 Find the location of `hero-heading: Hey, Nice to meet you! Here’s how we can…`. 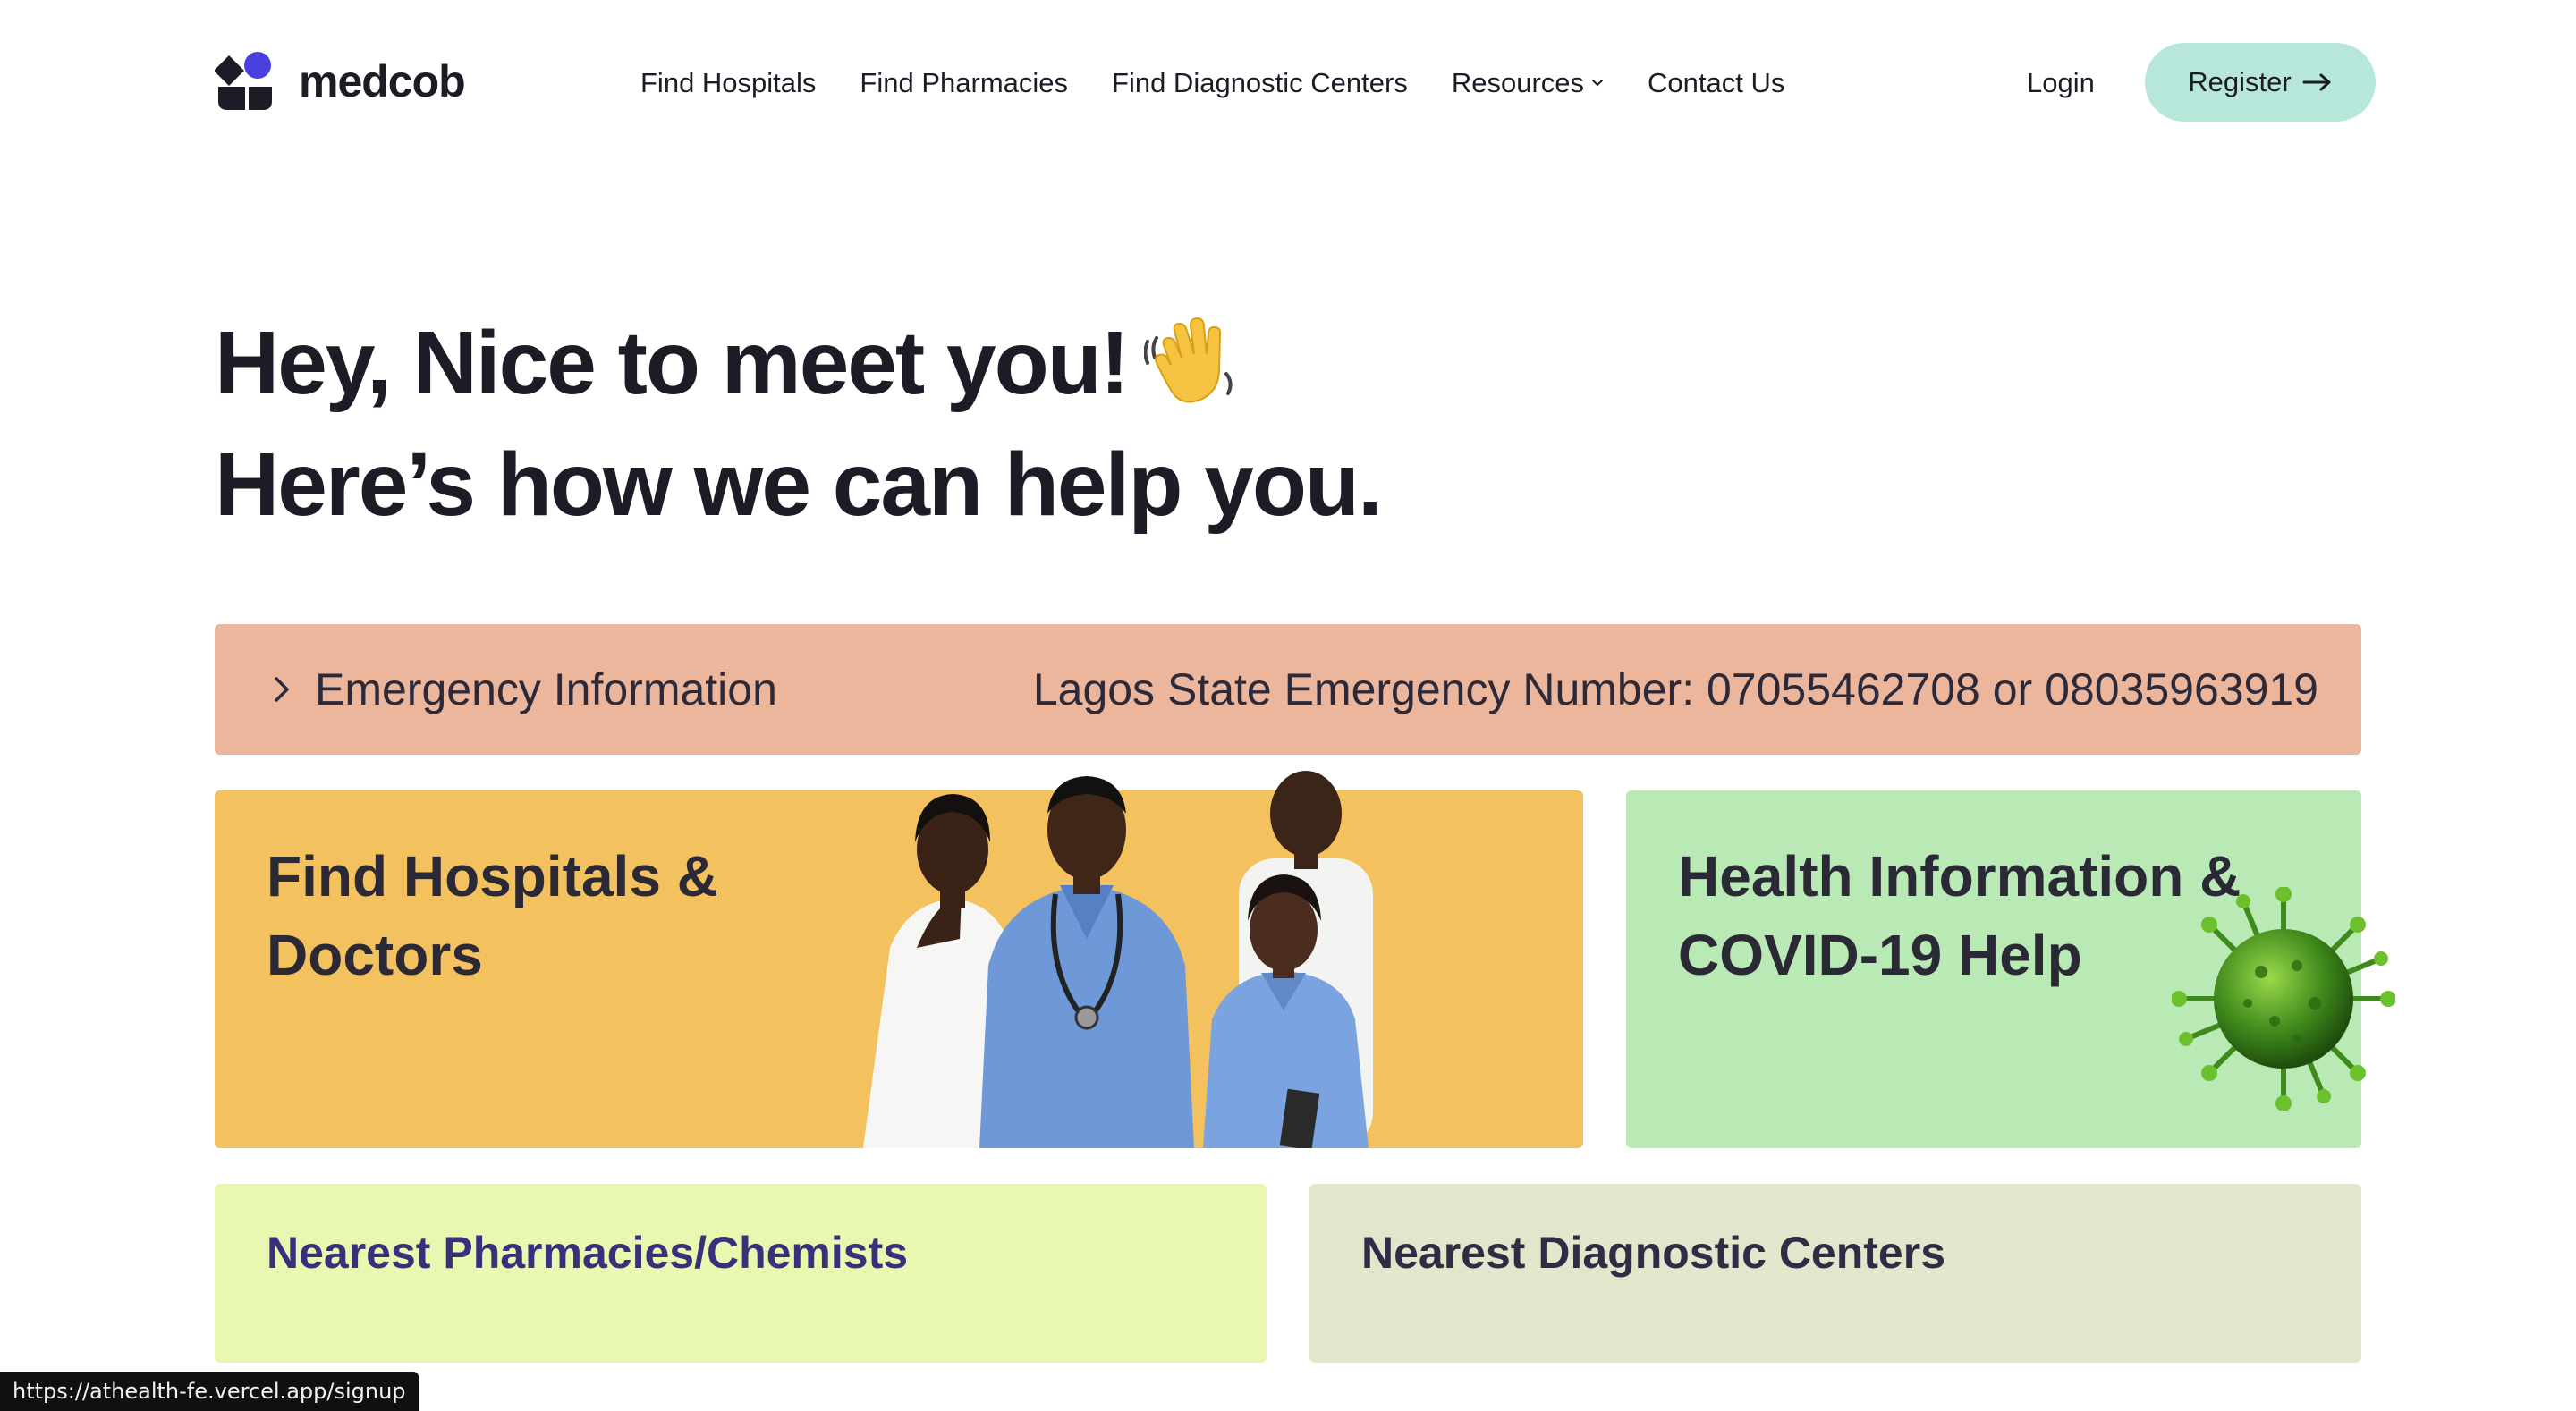

hero-heading: Hey, Nice to meet you! Here’s how we can… is located at coordinates (841, 423).